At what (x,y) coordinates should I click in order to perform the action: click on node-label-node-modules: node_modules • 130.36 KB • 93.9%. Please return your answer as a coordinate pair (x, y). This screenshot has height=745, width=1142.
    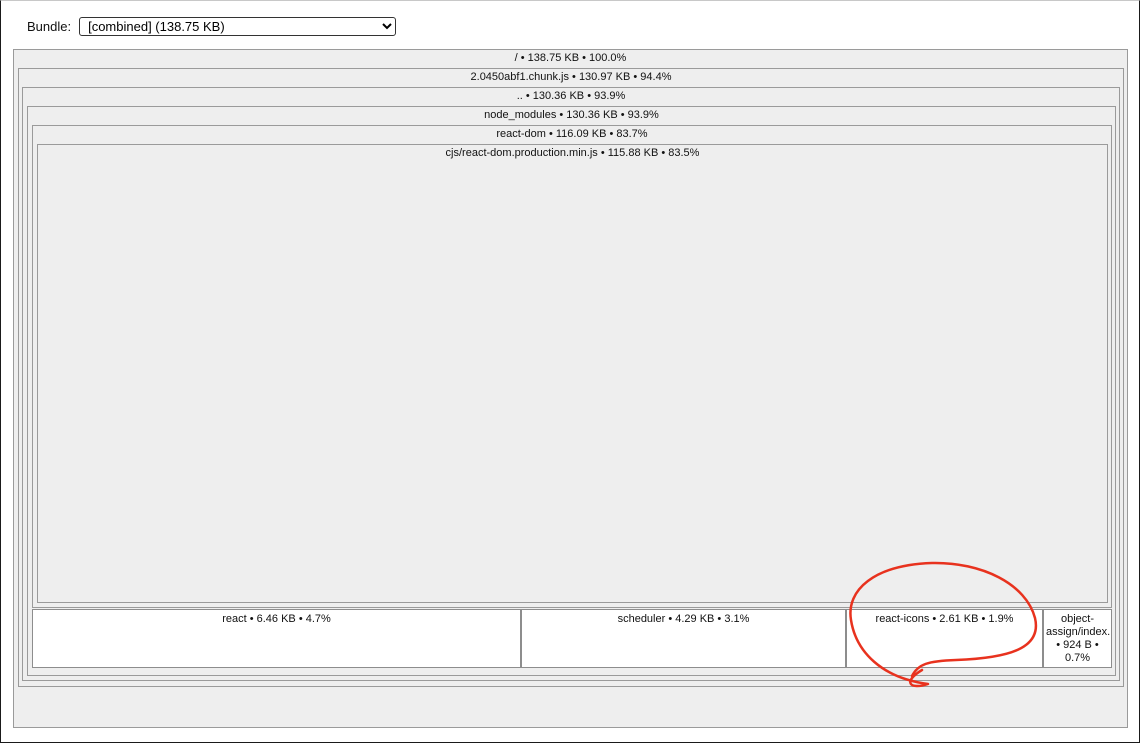
    Looking at the image, I should click on (571, 115).